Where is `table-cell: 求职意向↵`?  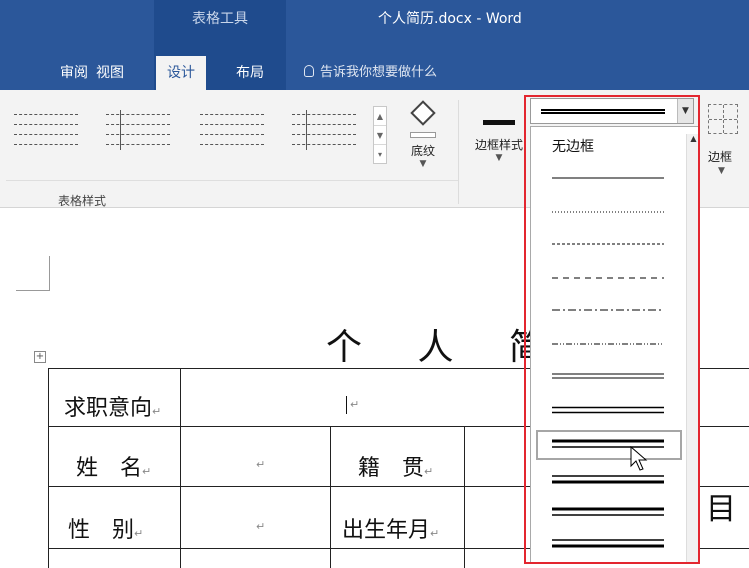 table-cell: 求职意向↵ is located at coordinates (112, 406).